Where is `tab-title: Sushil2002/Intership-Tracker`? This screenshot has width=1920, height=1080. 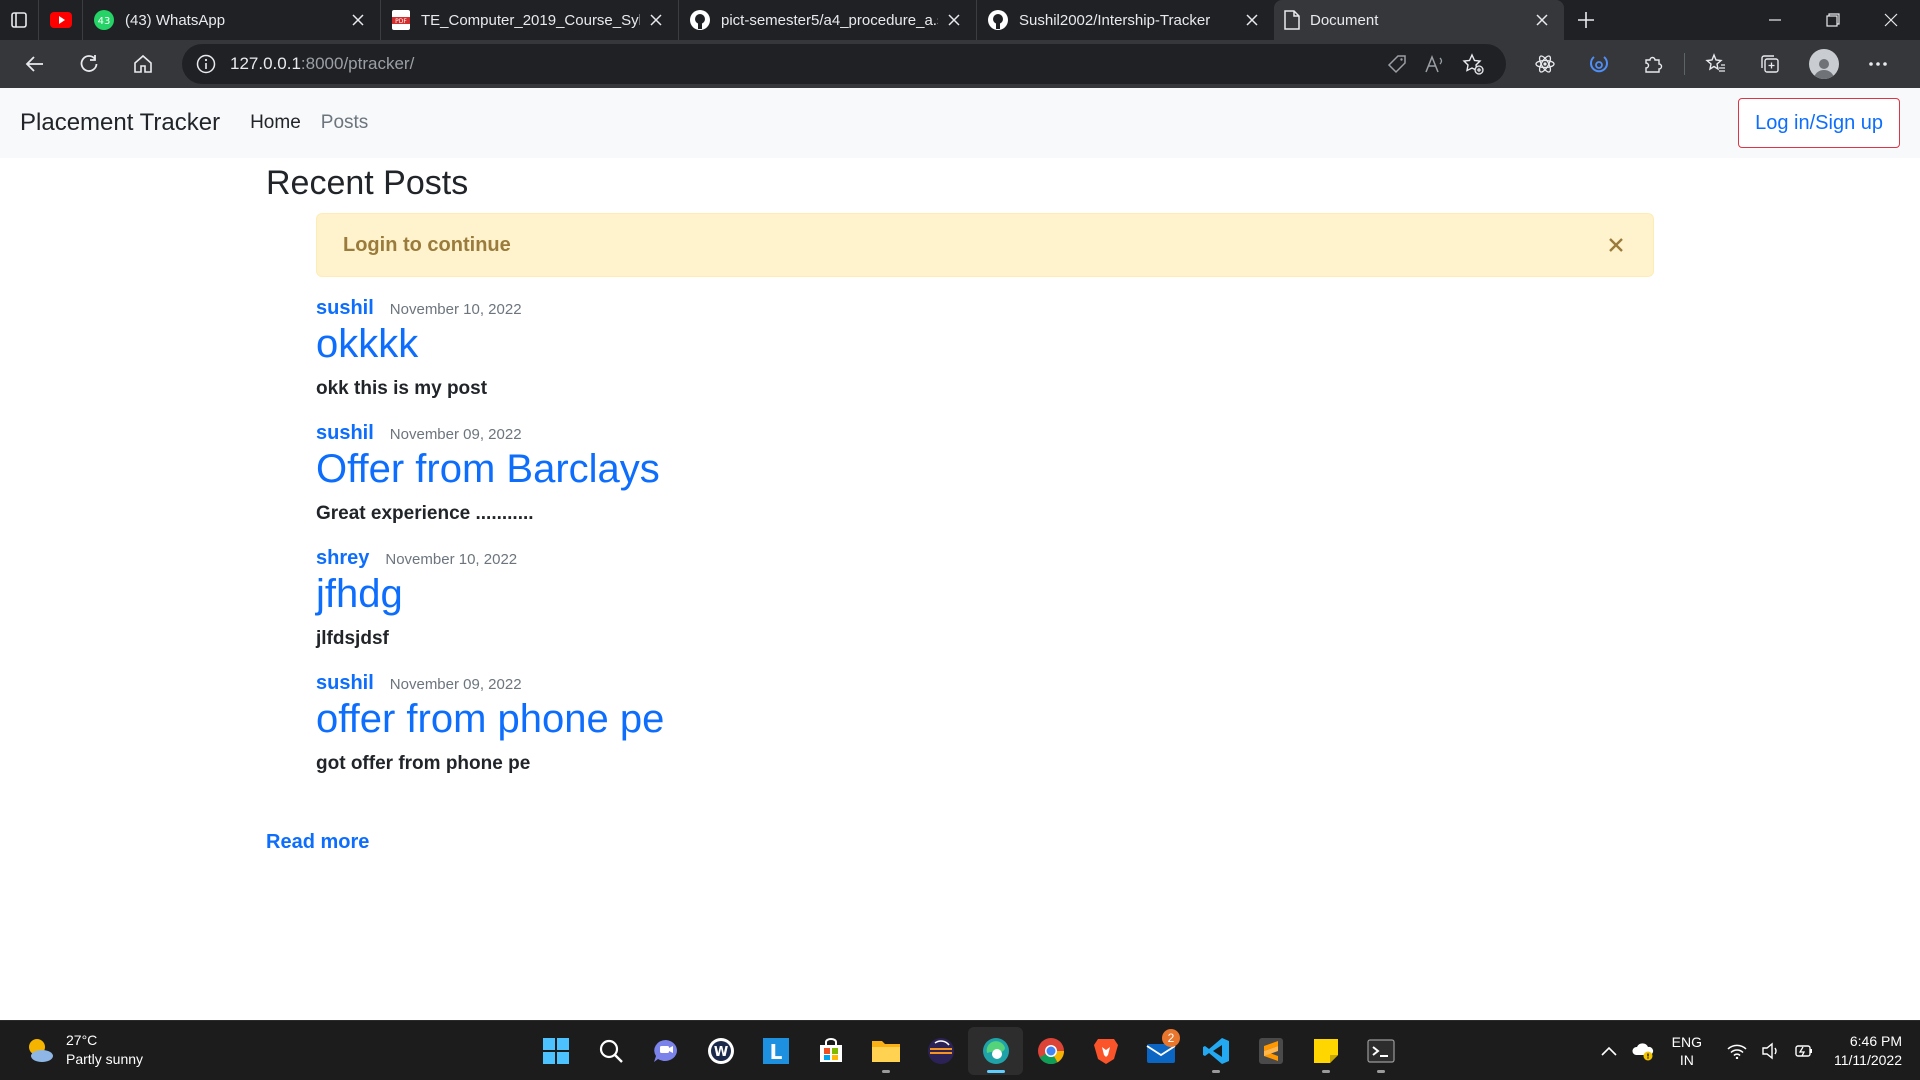 tab-title: Sushil2002/Intership-Tracker is located at coordinates (1115, 20).